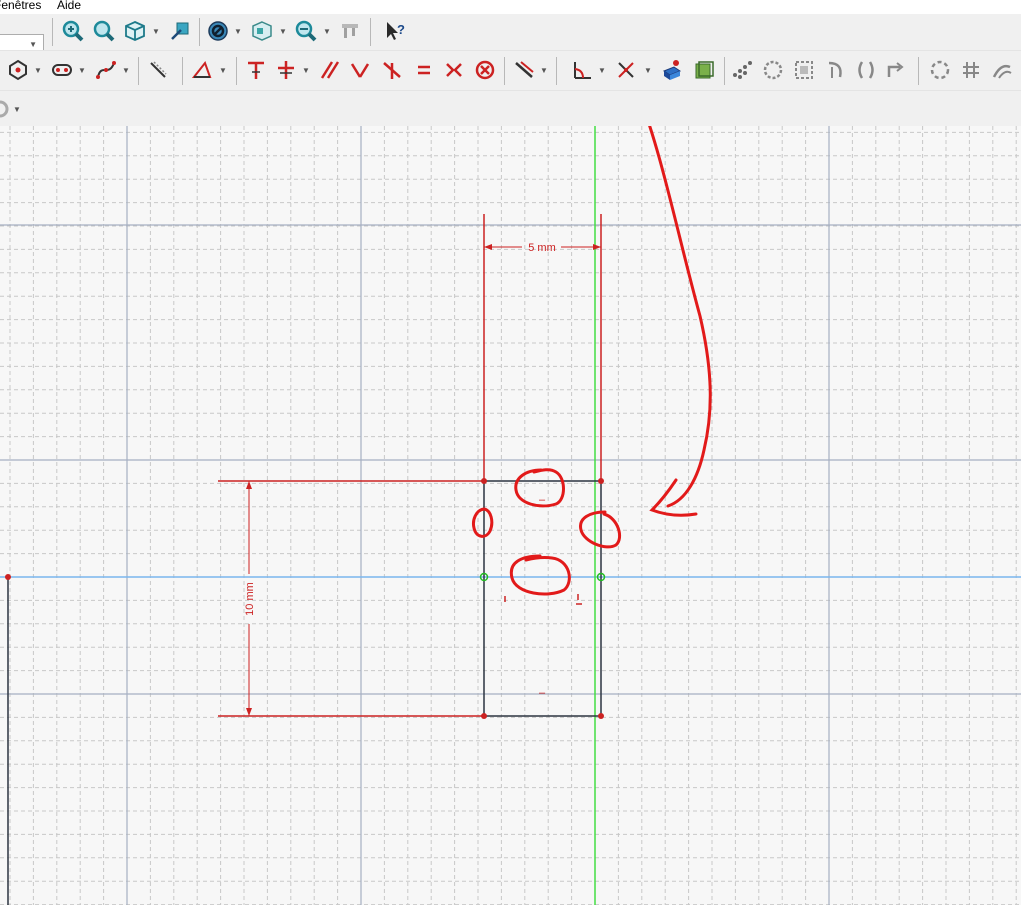 The height and width of the screenshot is (905, 1021). Describe the element at coordinates (286, 70) in the screenshot. I see `split-icon` at that location.